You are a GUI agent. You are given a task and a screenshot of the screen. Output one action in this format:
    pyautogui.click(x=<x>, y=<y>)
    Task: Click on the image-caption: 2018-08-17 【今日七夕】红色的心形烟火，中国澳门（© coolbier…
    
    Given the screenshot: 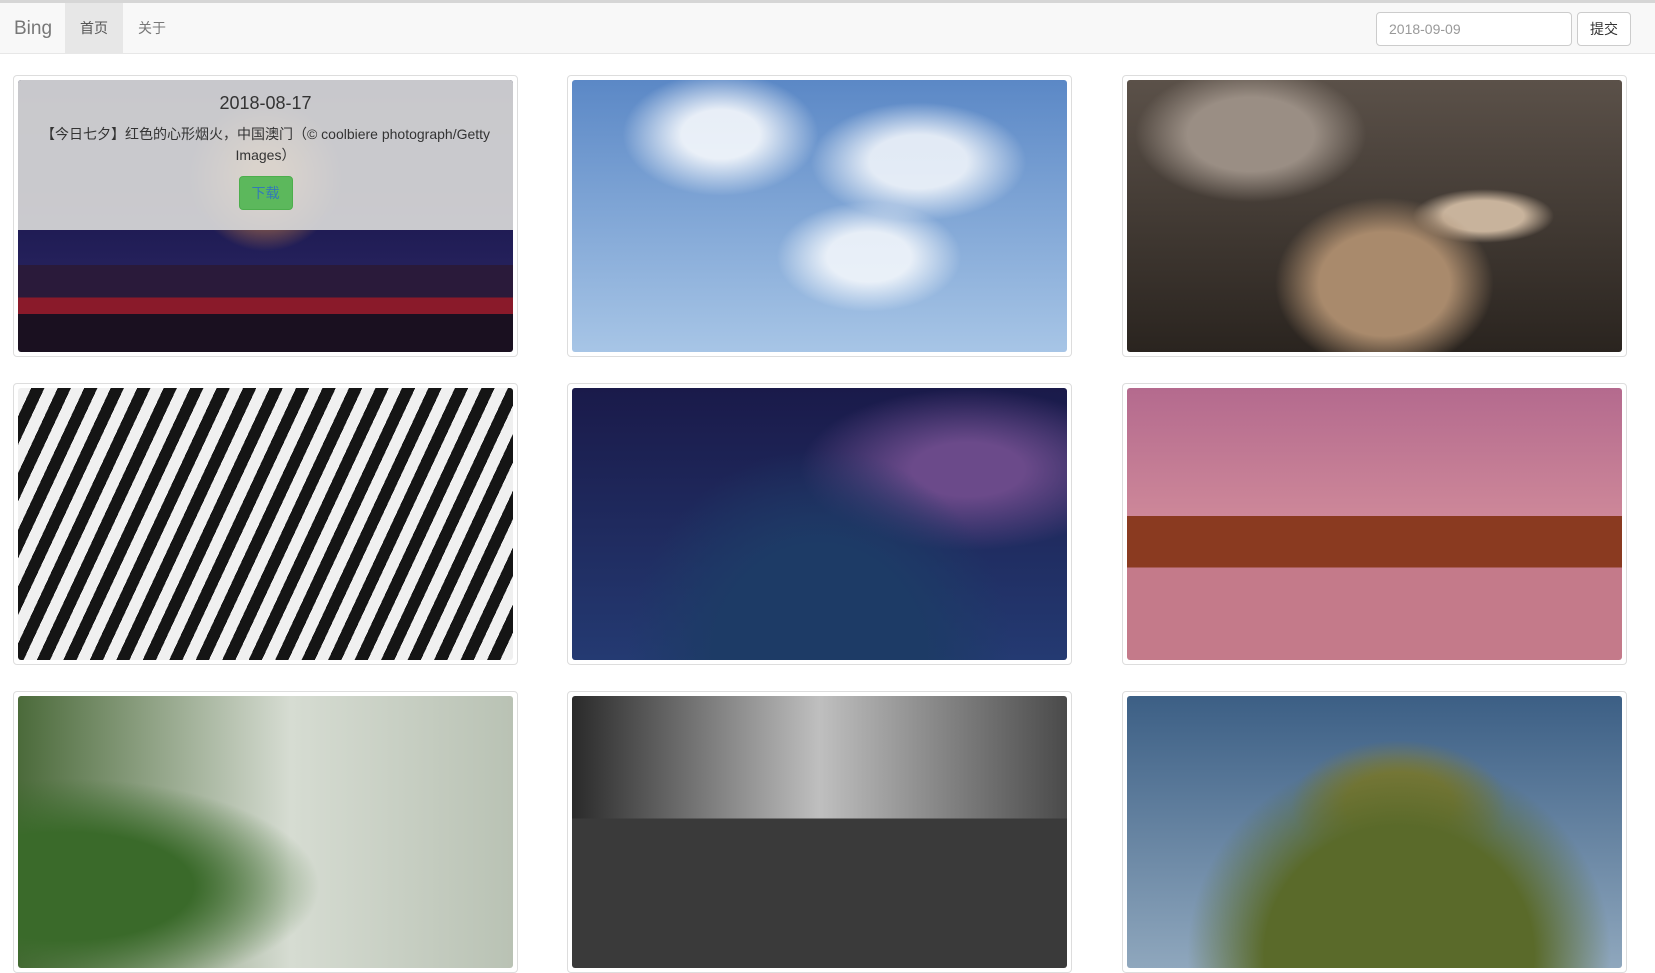 What is the action you would take?
    pyautogui.click(x=265, y=155)
    